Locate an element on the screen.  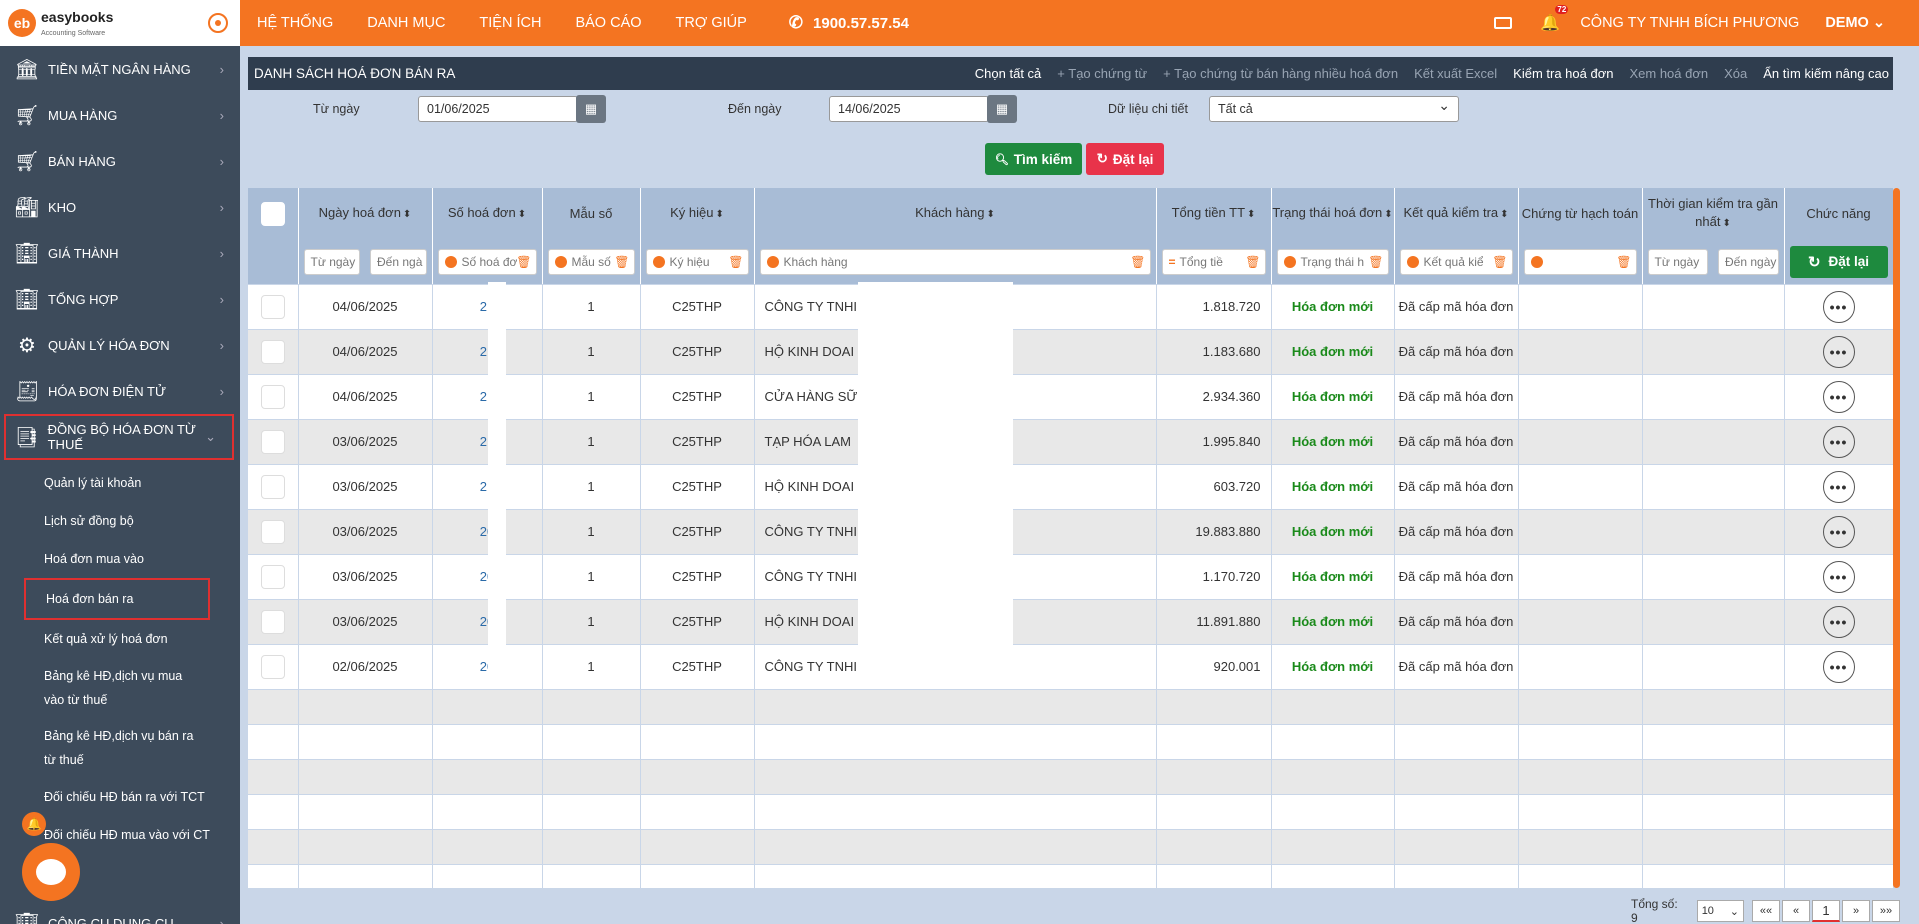
toolbar-button: + Tạo chứng từ bán hàng nhiều hoá đơn is located at coordinates (1280, 73).